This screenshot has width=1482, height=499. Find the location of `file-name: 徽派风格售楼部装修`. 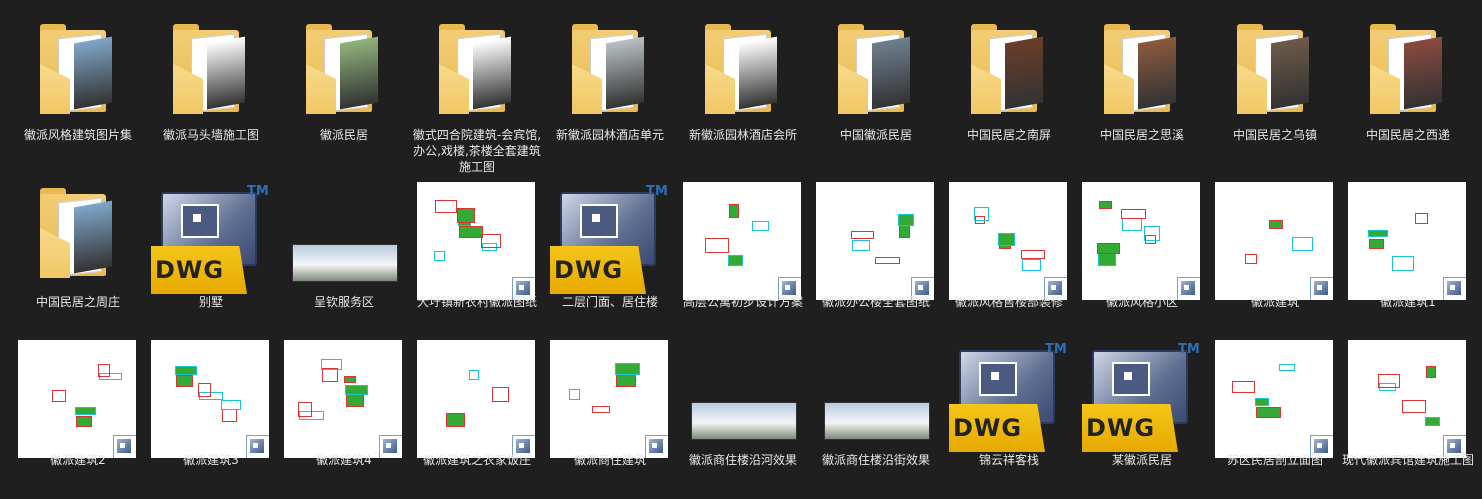

file-name: 徽派风格售楼部装修 is located at coordinates (1008, 302).